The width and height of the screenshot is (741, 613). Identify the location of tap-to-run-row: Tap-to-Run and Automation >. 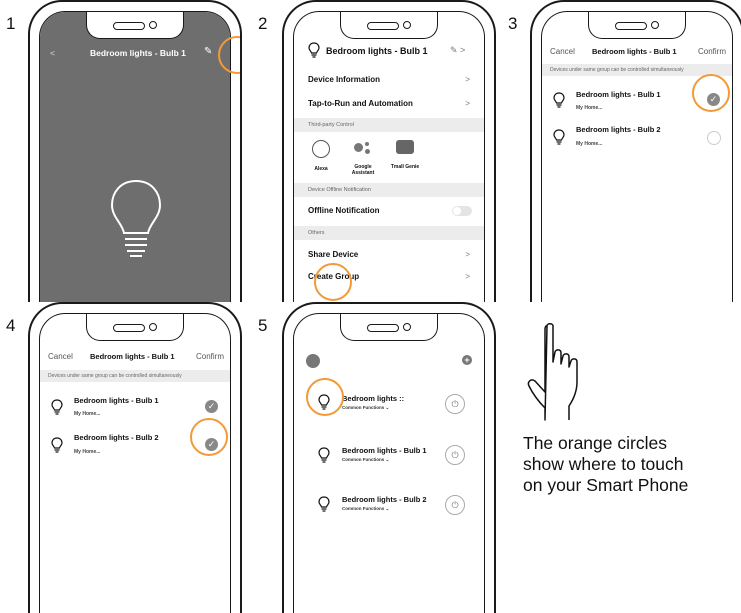
(389, 103).